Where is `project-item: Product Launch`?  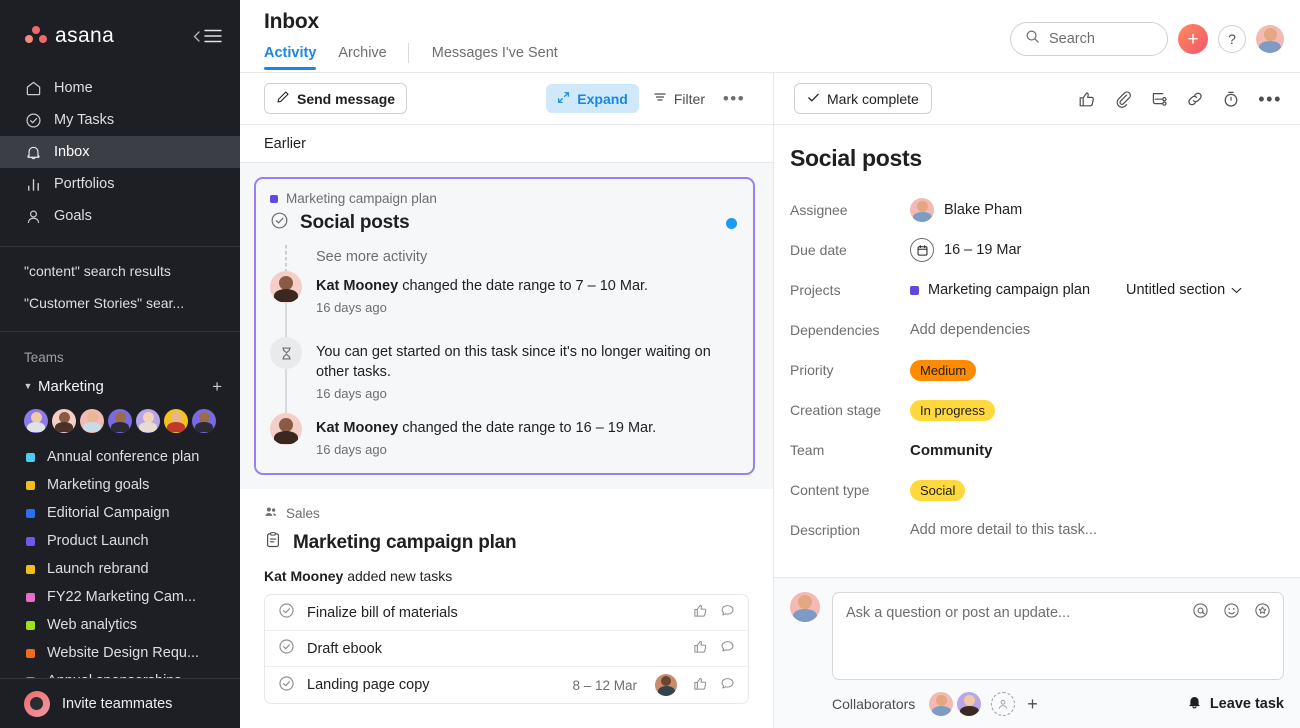
project-item: Product Launch is located at coordinates (120, 541).